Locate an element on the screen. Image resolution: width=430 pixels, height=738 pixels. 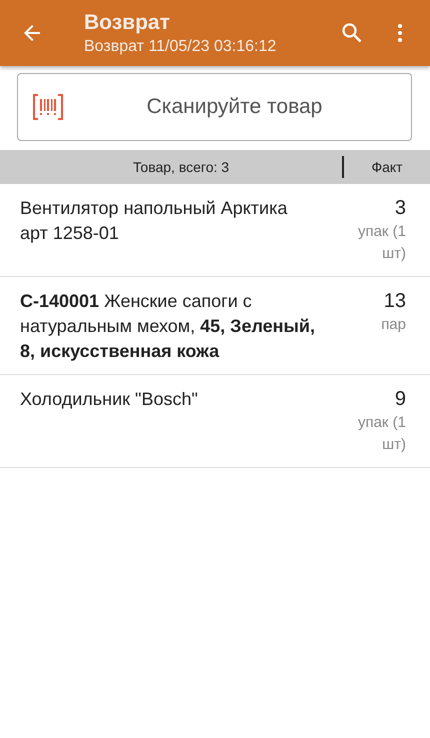
column-header: Товар, всего: 3 is located at coordinates (181, 167).